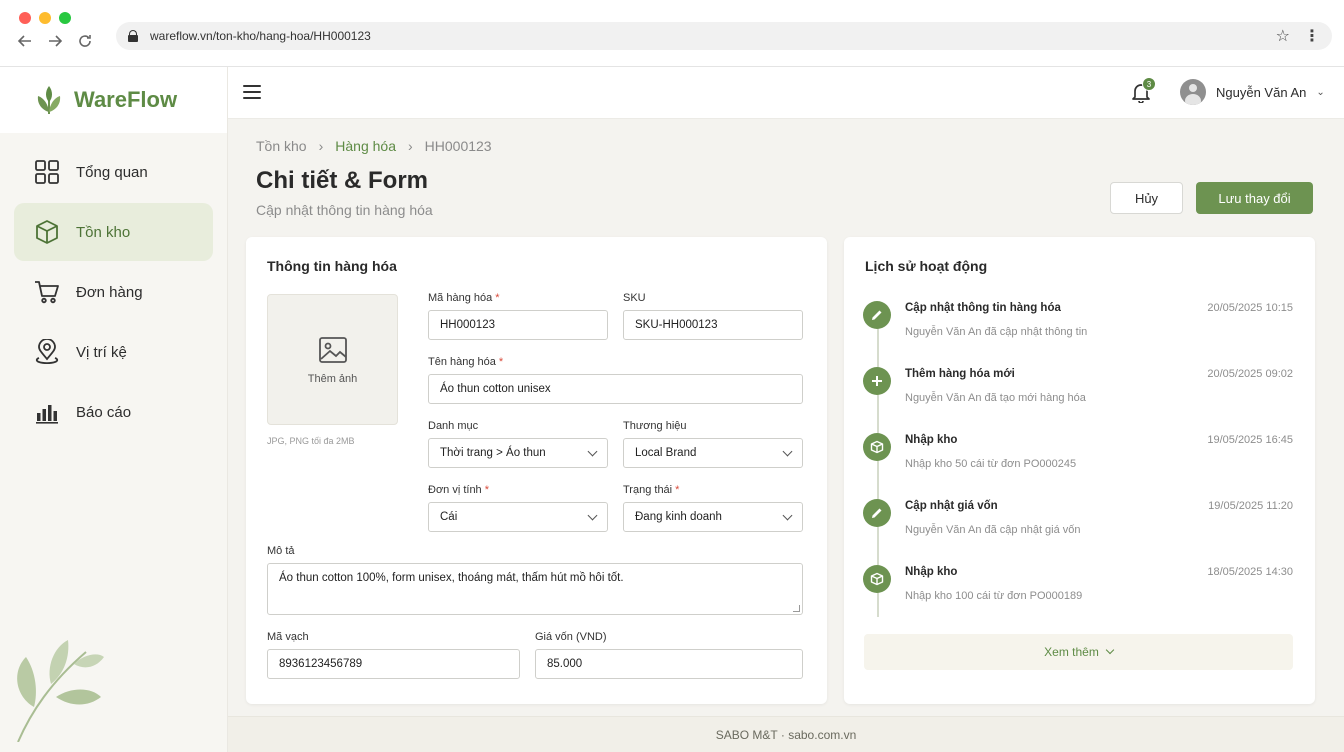 This screenshot has height=752, width=1344. What do you see at coordinates (104, 412) in the screenshot?
I see `sidebar-item-label: Báo cáo` at bounding box center [104, 412].